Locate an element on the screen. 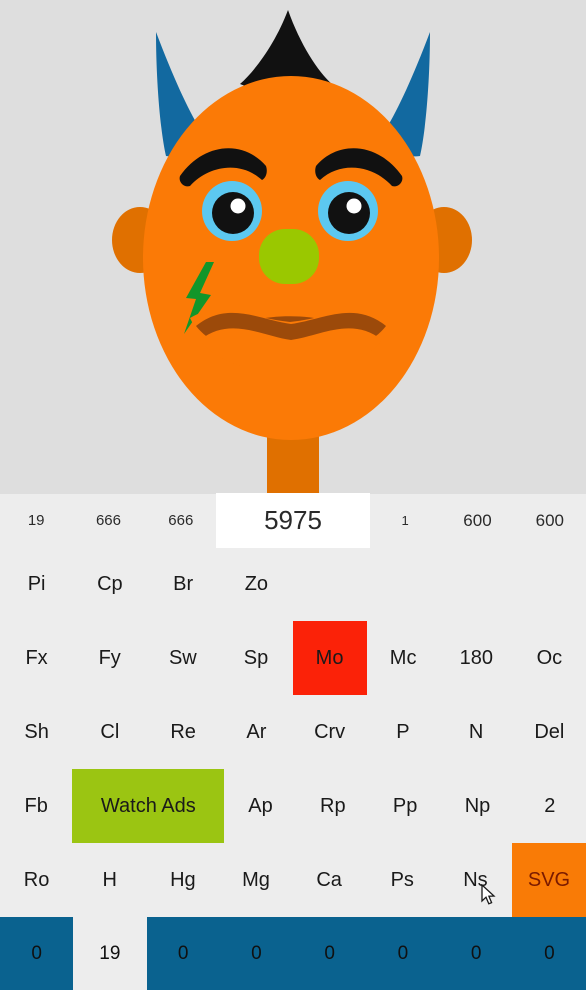 The height and width of the screenshot is (990, 586). button-n: N is located at coordinates (476, 732).